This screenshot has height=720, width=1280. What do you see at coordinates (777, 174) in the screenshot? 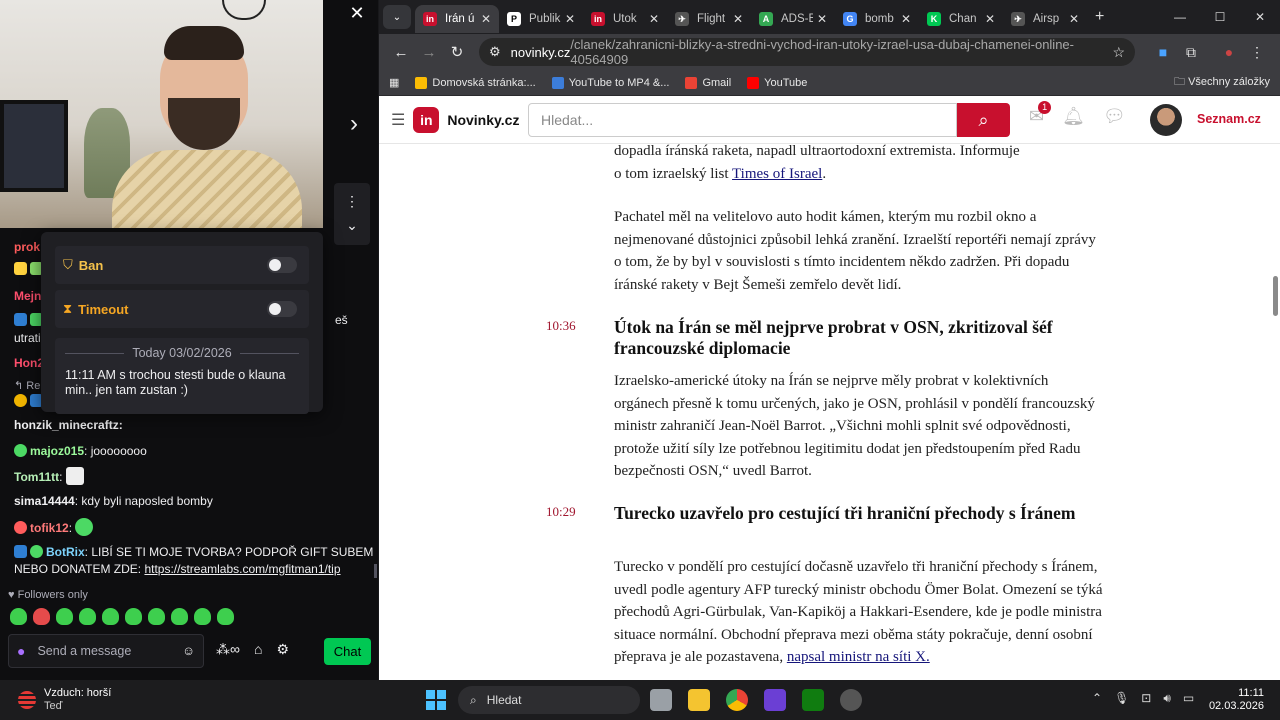
I see `times-of-israel-link: Times of Israel` at bounding box center [777, 174].